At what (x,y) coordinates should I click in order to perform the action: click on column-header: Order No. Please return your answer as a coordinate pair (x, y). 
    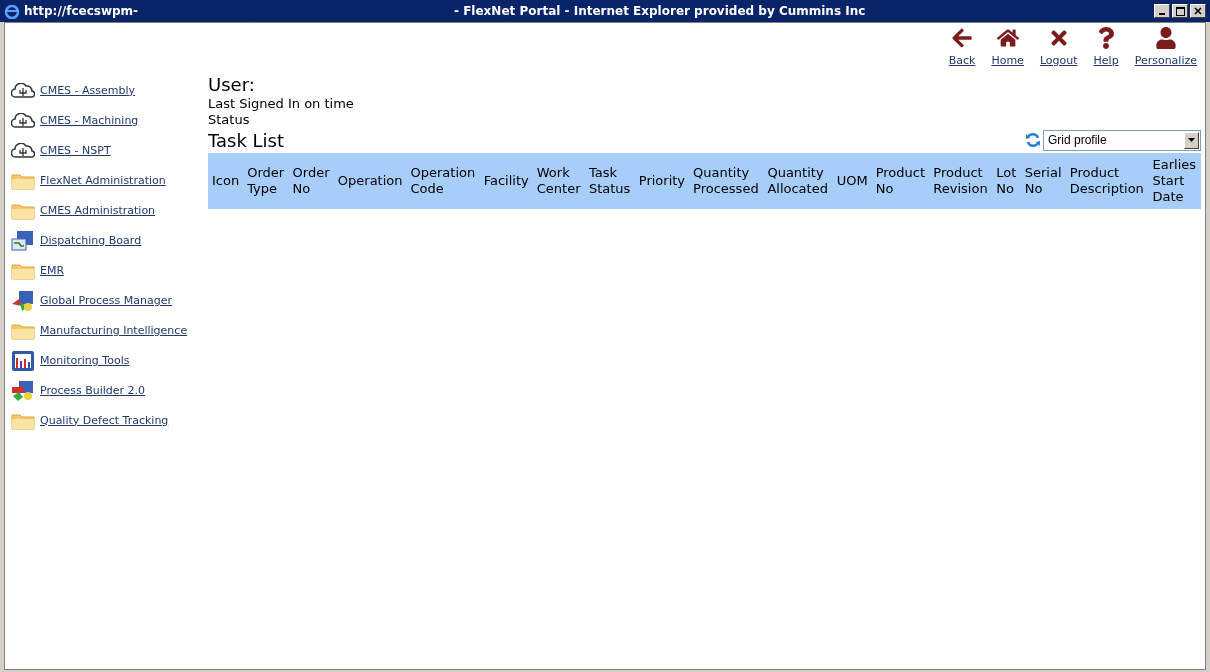
    Looking at the image, I should click on (311, 181).